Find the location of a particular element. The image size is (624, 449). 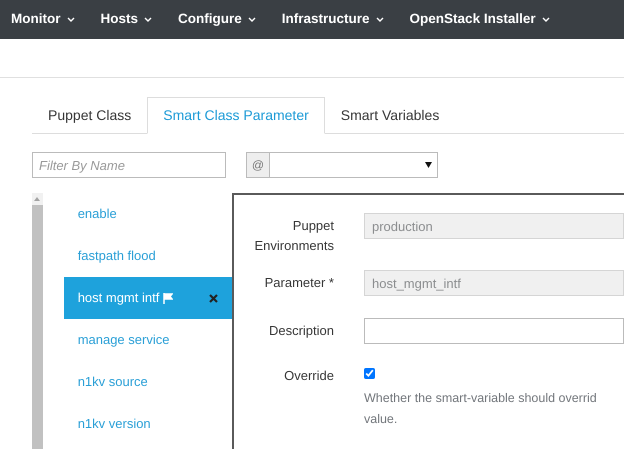

parameter-name: fastpath flood is located at coordinates (117, 256).